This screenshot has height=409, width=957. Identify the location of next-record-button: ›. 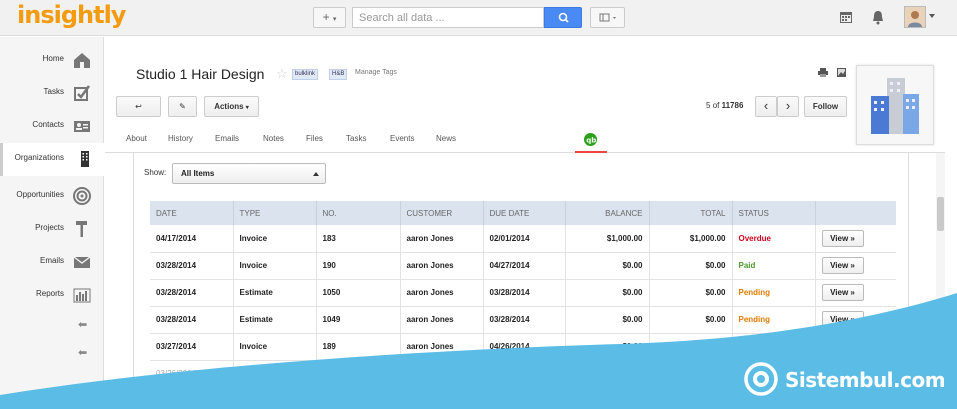
(788, 106).